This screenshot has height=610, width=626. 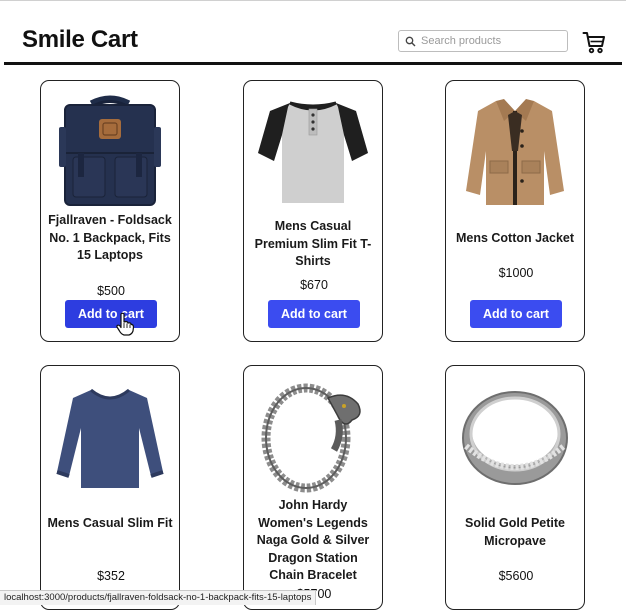 What do you see at coordinates (410, 41) in the screenshot?
I see `search-icon` at bounding box center [410, 41].